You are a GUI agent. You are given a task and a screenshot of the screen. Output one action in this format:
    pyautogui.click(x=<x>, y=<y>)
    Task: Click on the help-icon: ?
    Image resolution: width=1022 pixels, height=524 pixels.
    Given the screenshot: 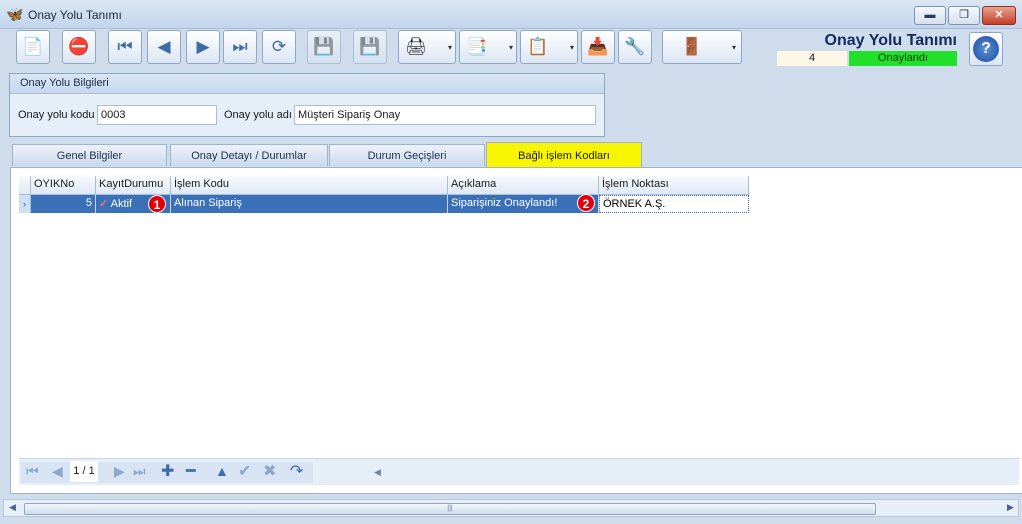 What is the action you would take?
    pyautogui.click(x=986, y=49)
    